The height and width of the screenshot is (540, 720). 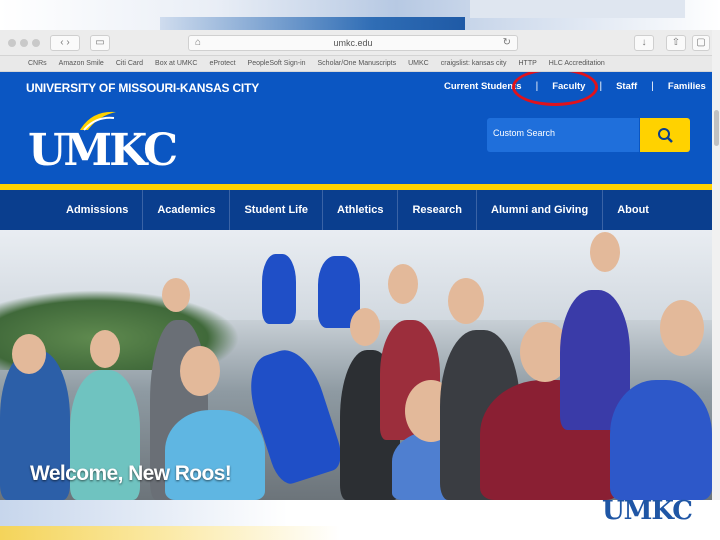 What do you see at coordinates (626, 86) in the screenshot?
I see `staff-link: Staff` at bounding box center [626, 86].